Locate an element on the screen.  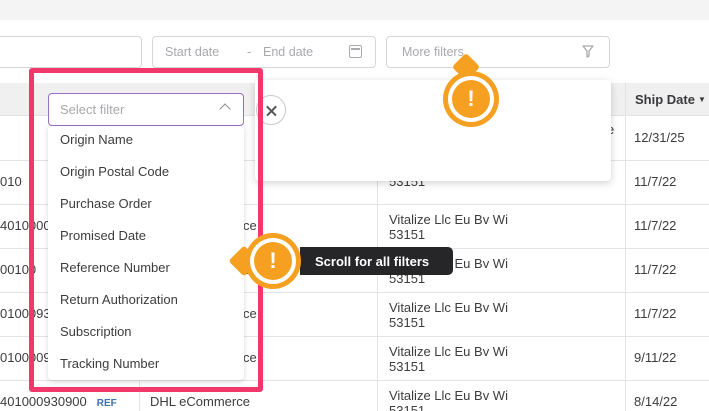
filter-flyout-panel is located at coordinates (433, 130).